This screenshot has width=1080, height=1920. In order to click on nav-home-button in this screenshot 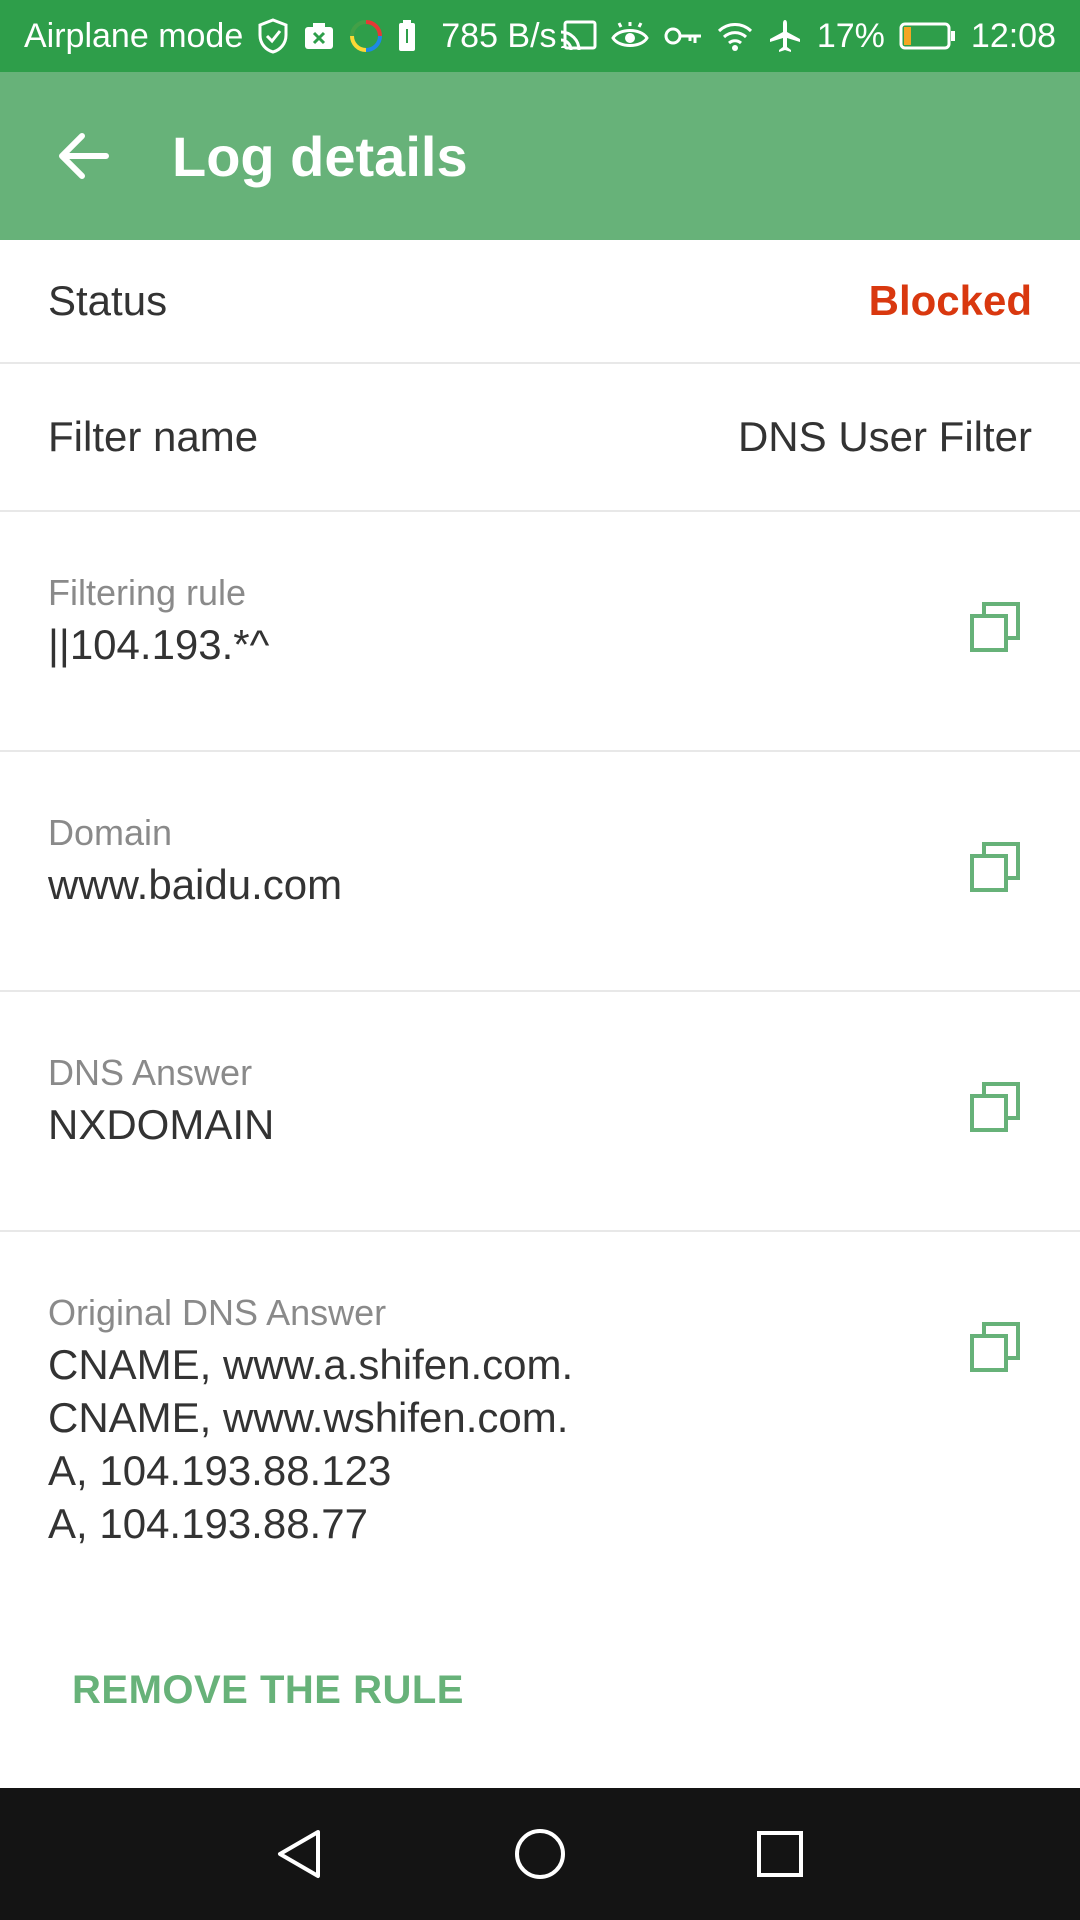, I will do `click(540, 1854)`.